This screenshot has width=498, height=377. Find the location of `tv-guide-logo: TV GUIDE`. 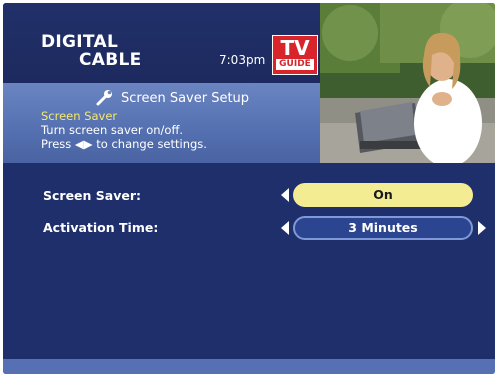

tv-guide-logo: TV GUIDE is located at coordinates (295, 55).